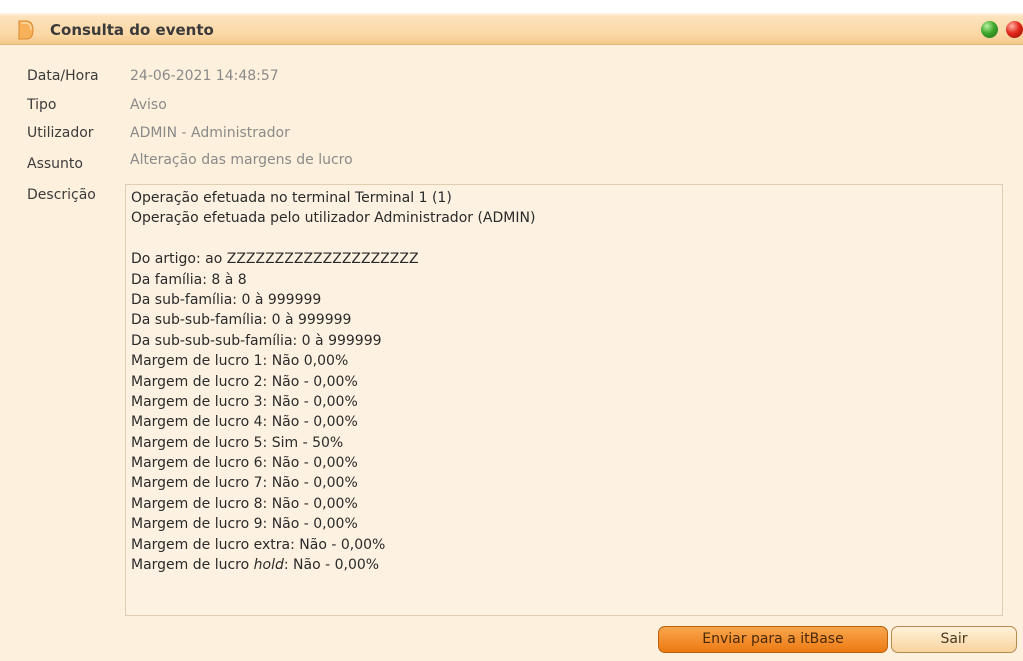 The height and width of the screenshot is (661, 1023). I want to click on description-line: Margem de lucro 2: Não - 0,00%, so click(244, 381).